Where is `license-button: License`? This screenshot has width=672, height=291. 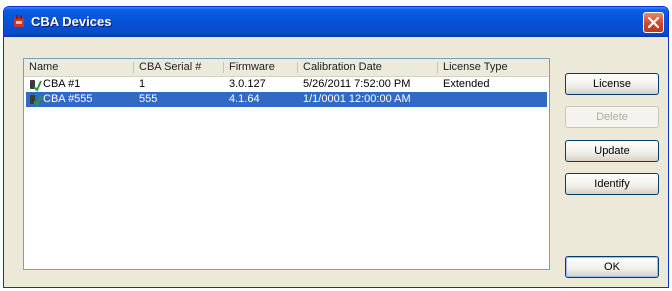 license-button: License is located at coordinates (612, 84).